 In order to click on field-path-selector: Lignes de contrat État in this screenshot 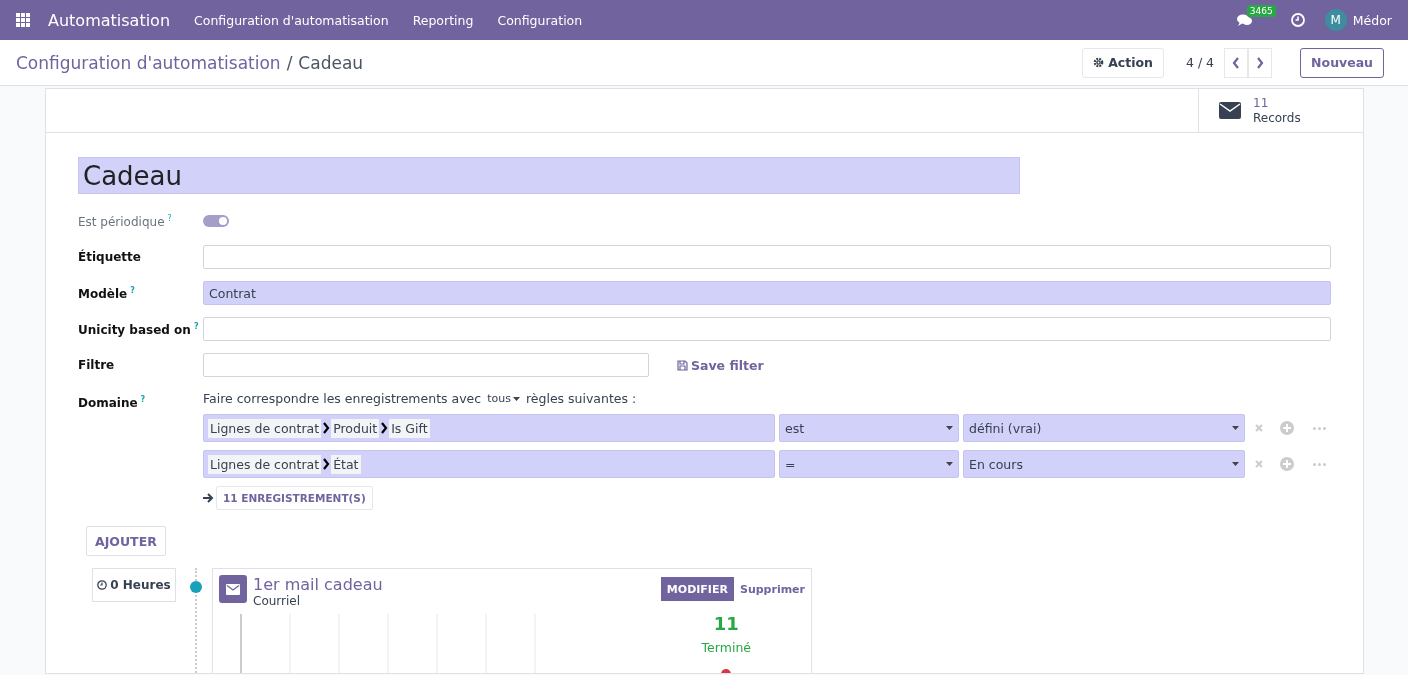, I will do `click(489, 464)`.